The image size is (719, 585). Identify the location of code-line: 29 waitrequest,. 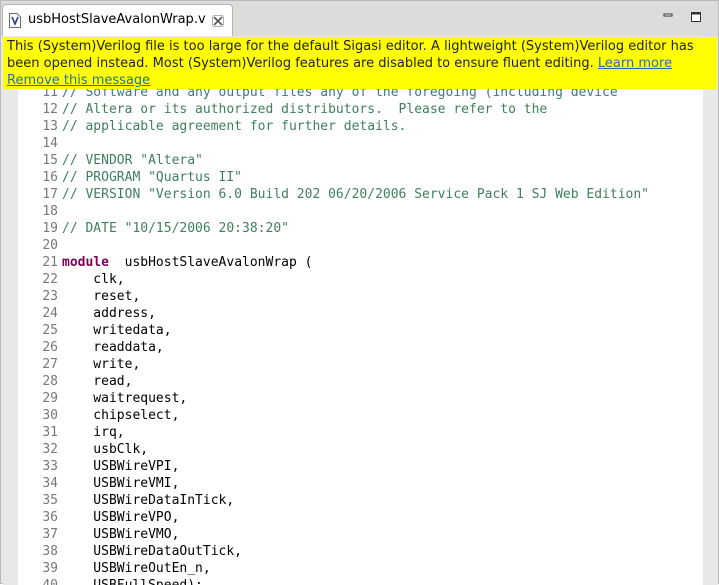
(360, 398).